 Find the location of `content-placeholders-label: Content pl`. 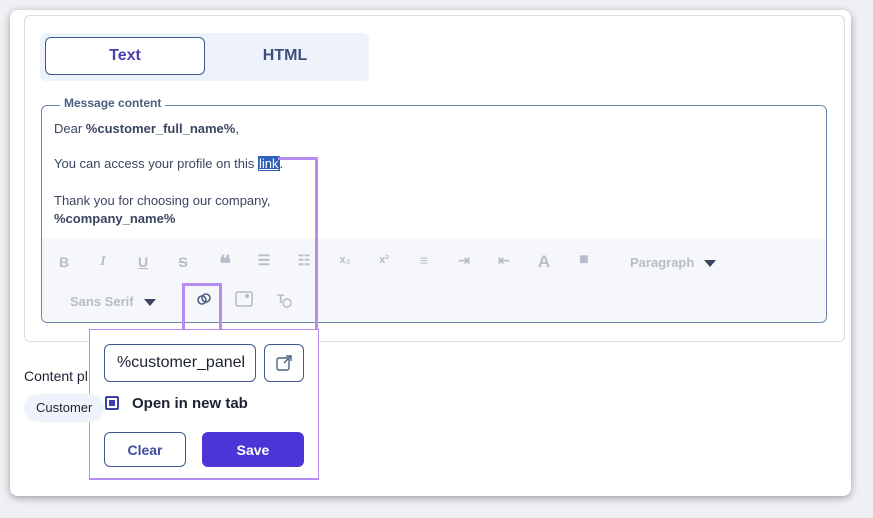

content-placeholders-label: Content pl is located at coordinates (56, 376).